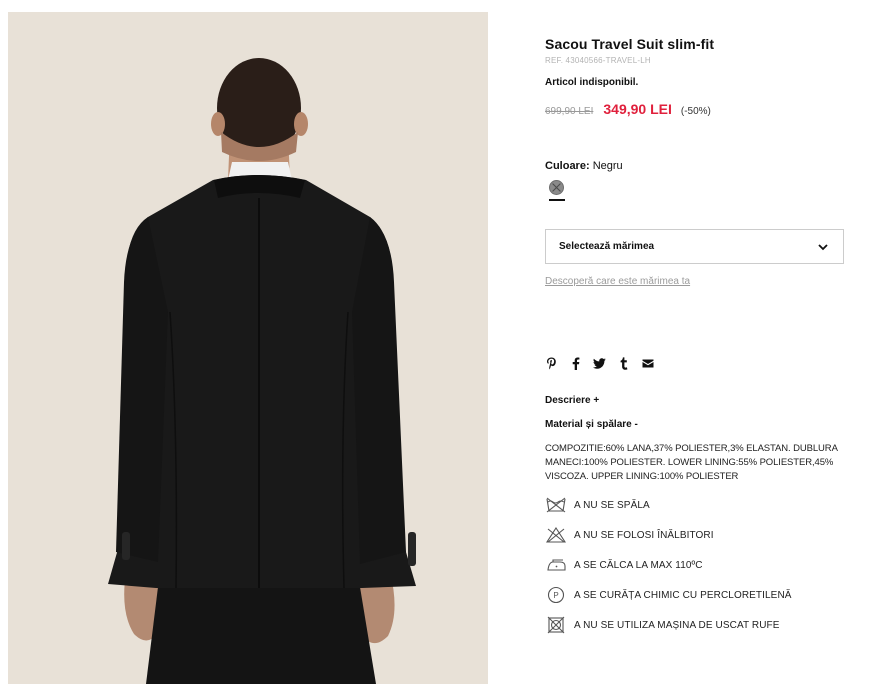 The image size is (872, 700). I want to click on color-selector: Culoare: Negru, so click(695, 166).